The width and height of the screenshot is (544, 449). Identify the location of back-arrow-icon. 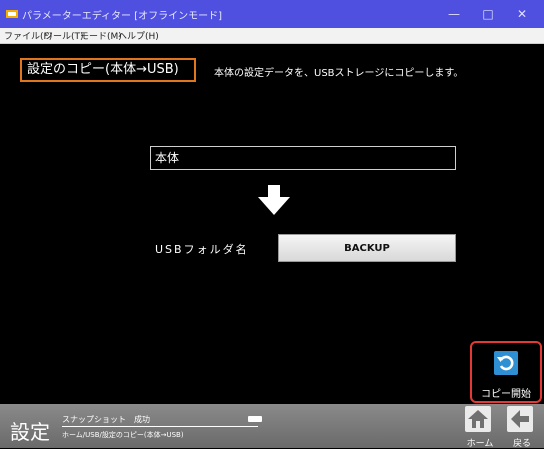
(520, 419).